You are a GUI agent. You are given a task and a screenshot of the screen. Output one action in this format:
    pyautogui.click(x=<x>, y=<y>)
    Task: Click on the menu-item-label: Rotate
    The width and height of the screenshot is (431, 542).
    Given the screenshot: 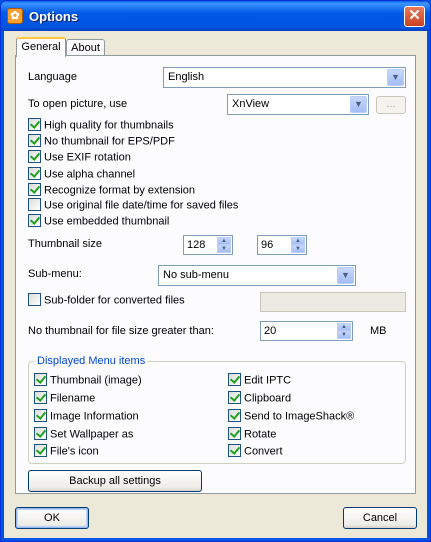 What is the action you would take?
    pyautogui.click(x=260, y=434)
    